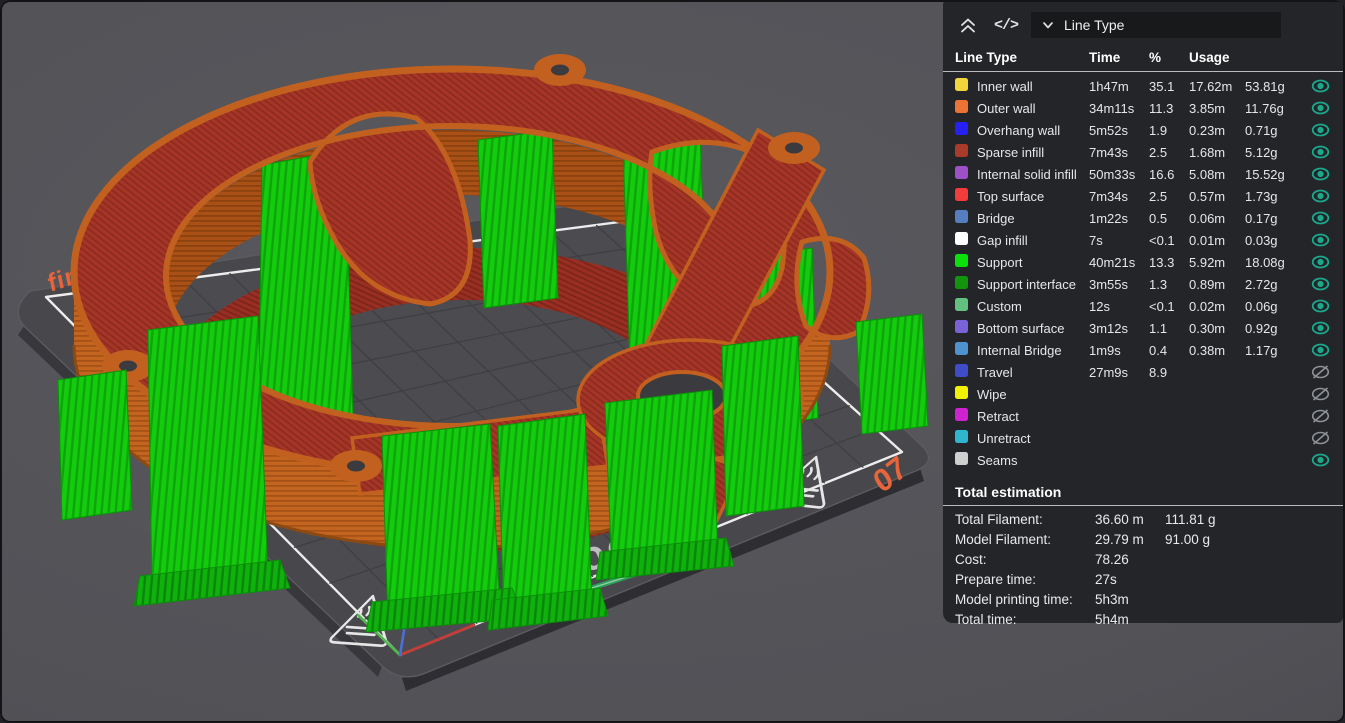 The height and width of the screenshot is (723, 1345). Describe the element at coordinates (1265, 86) in the screenshot. I see `weight-value: 53.81g` at that location.